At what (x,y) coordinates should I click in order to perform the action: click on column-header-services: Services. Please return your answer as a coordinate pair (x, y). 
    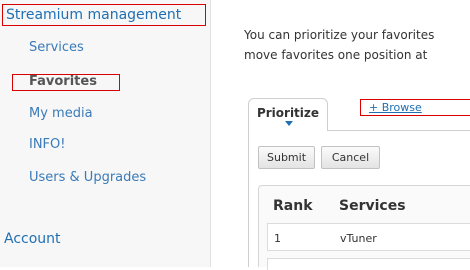
    Looking at the image, I should click on (372, 206).